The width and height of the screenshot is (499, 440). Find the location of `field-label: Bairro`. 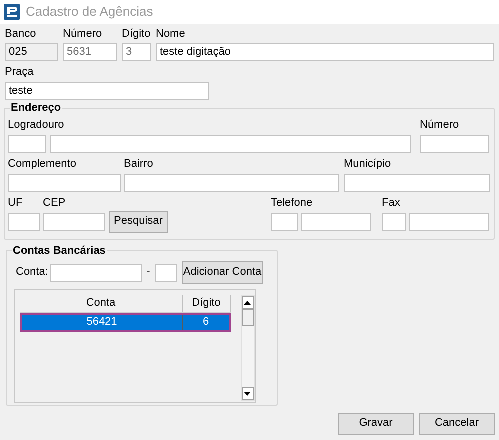

field-label: Bairro is located at coordinates (139, 164).